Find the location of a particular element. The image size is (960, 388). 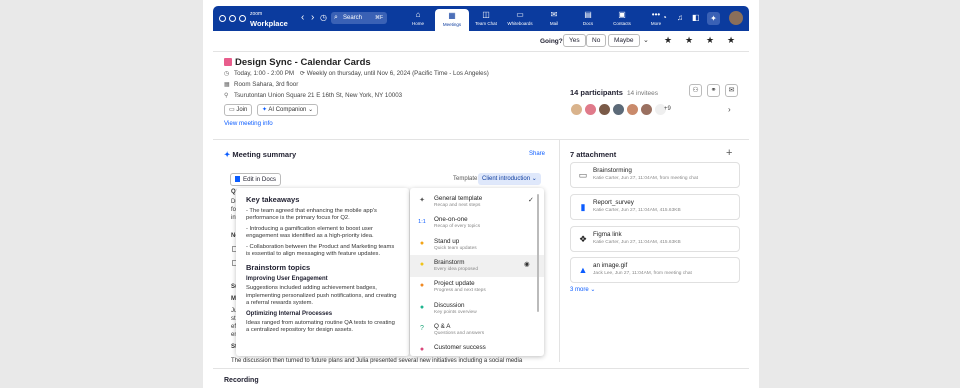

template-option: ● Discussion Key points overview is located at coordinates (477, 309).